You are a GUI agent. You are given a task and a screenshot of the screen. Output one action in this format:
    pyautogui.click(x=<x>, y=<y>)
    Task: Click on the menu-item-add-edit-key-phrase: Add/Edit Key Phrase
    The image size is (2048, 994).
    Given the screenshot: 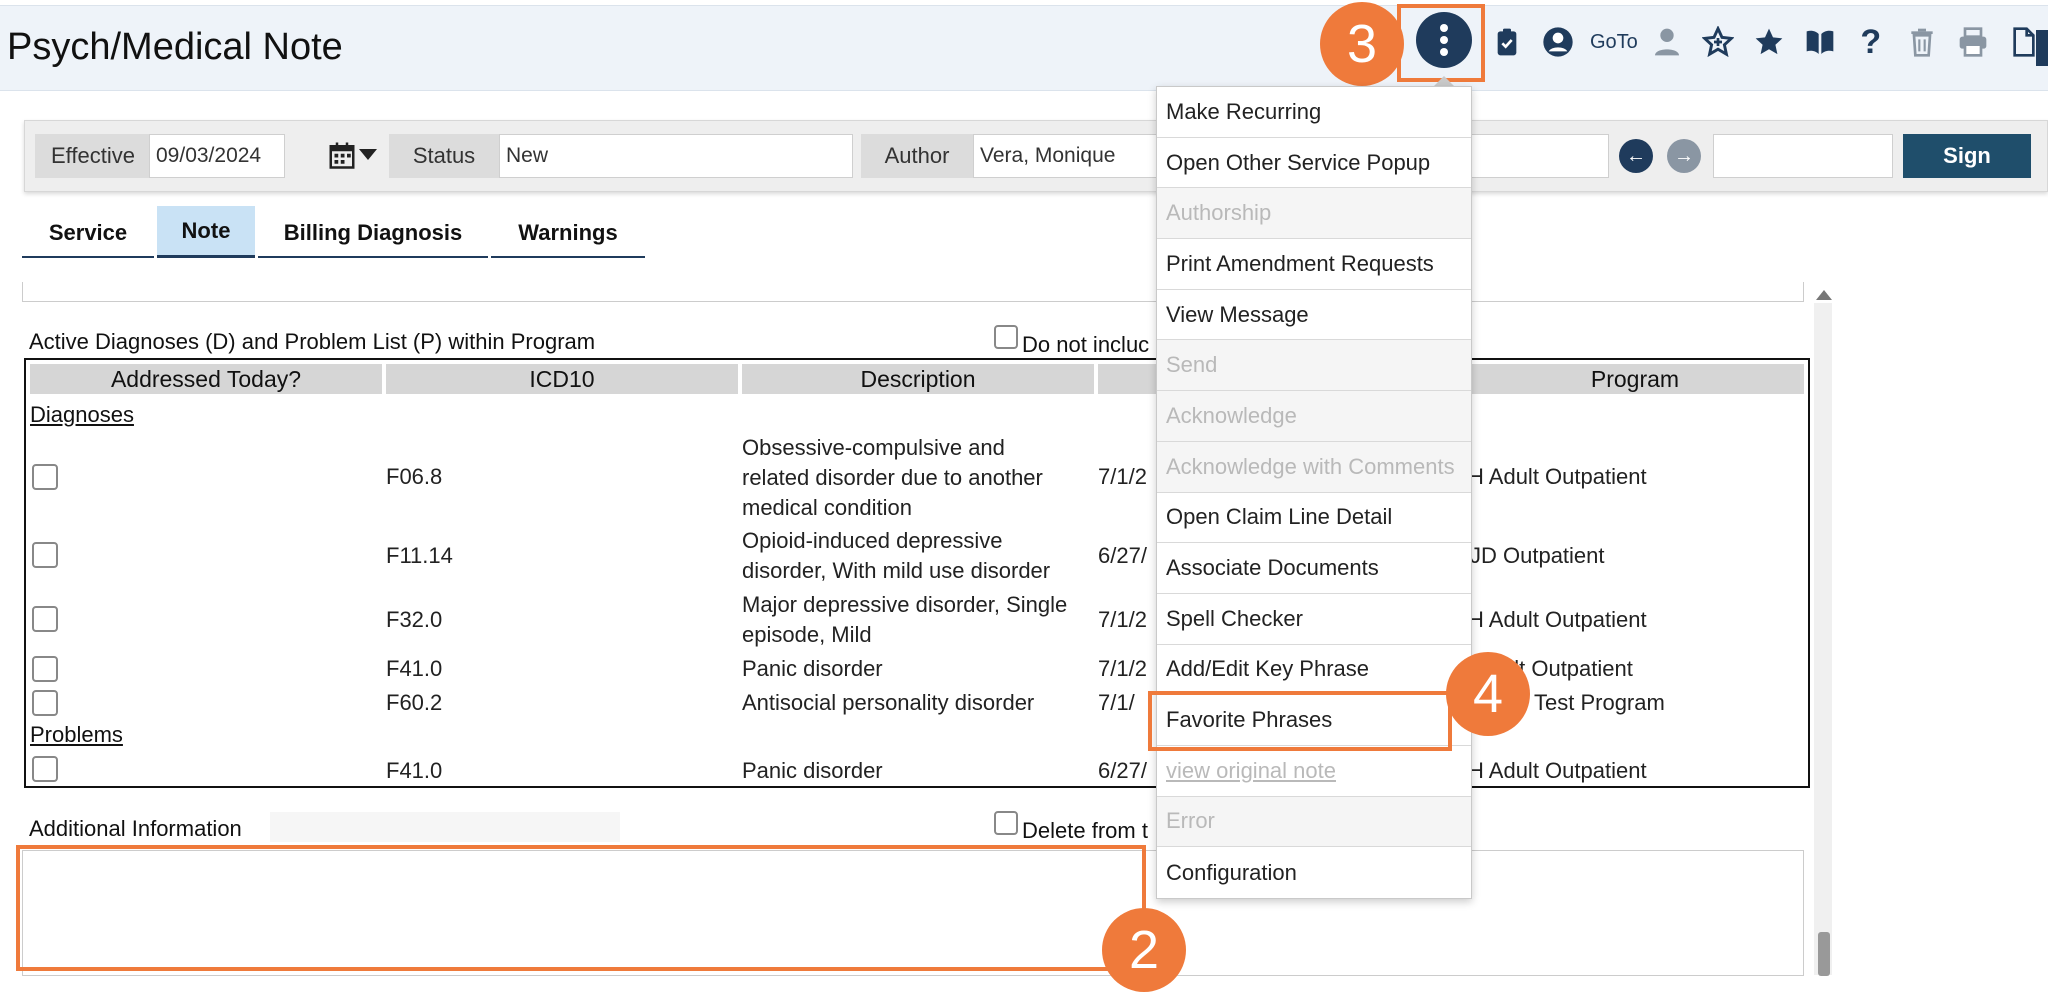 What is the action you would take?
    pyautogui.click(x=1314, y=670)
    